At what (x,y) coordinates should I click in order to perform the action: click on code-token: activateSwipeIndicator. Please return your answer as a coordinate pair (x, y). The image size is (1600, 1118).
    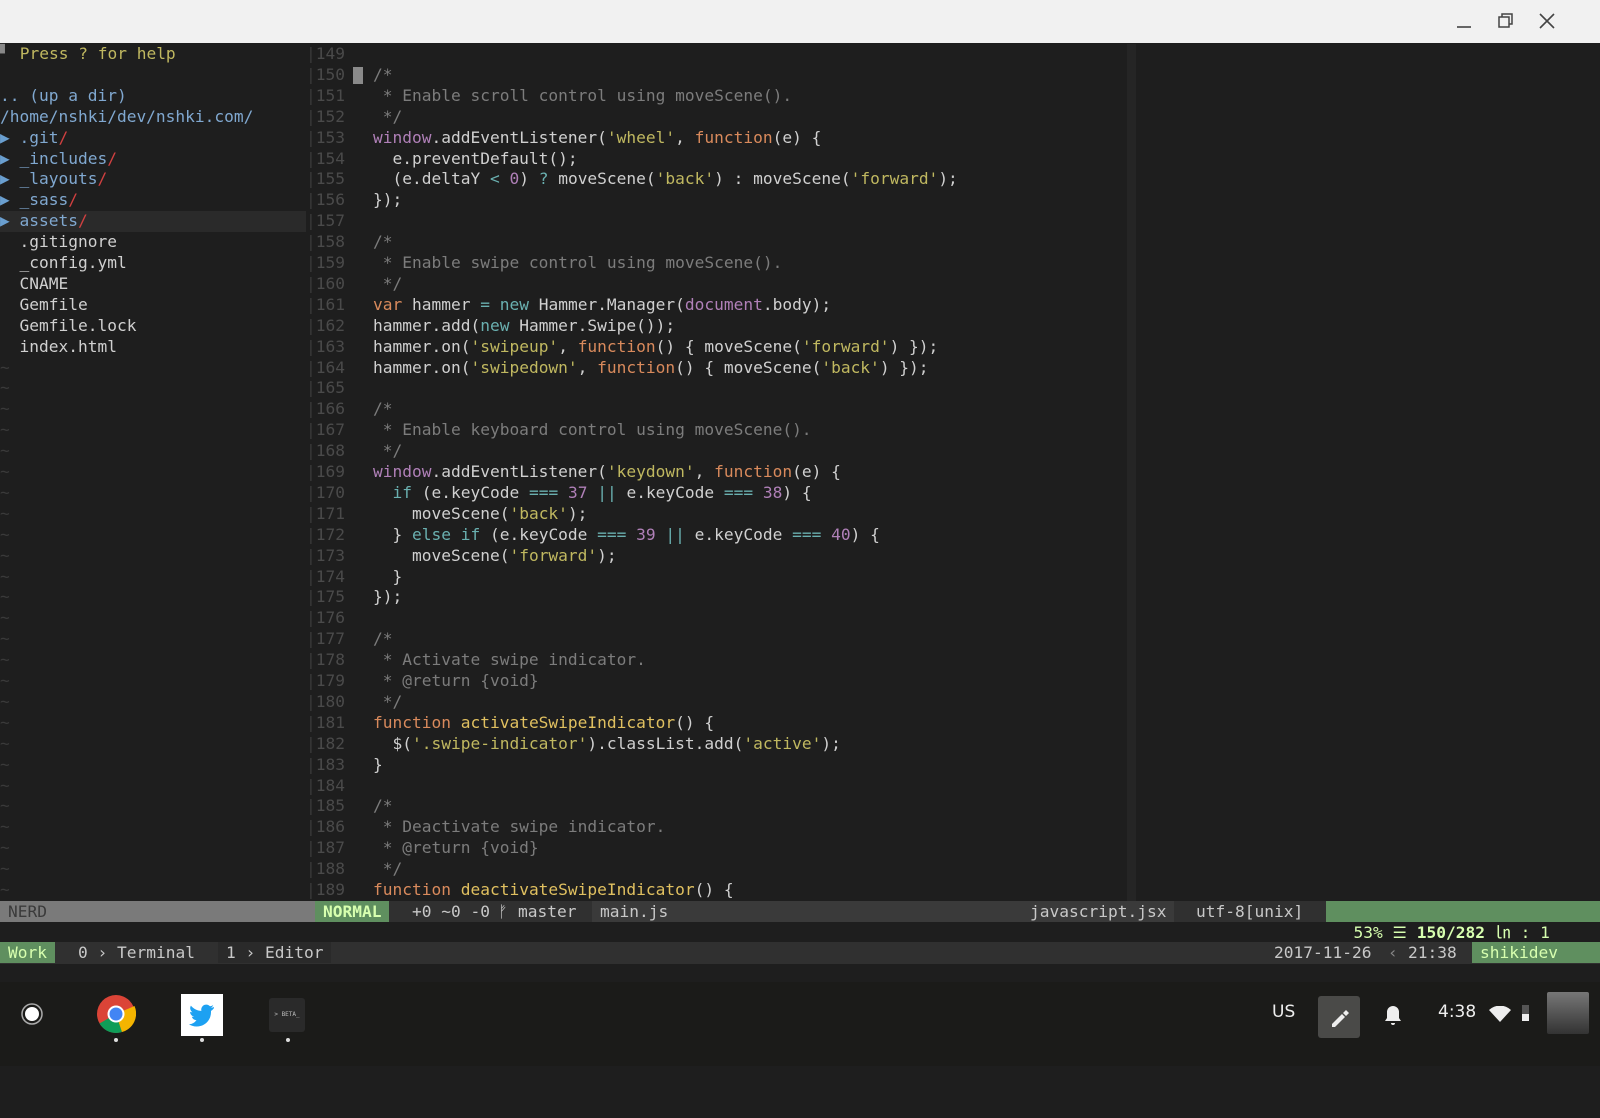
    Looking at the image, I should click on (568, 722).